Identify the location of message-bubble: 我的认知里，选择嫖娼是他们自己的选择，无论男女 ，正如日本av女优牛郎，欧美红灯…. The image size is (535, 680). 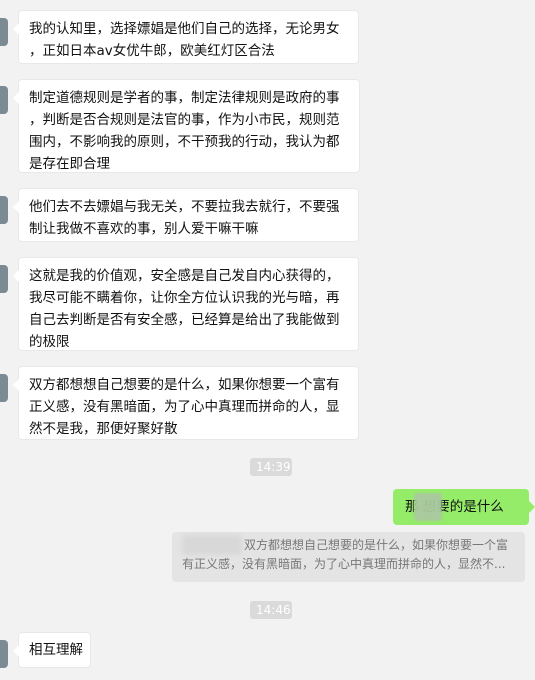
(186, 37).